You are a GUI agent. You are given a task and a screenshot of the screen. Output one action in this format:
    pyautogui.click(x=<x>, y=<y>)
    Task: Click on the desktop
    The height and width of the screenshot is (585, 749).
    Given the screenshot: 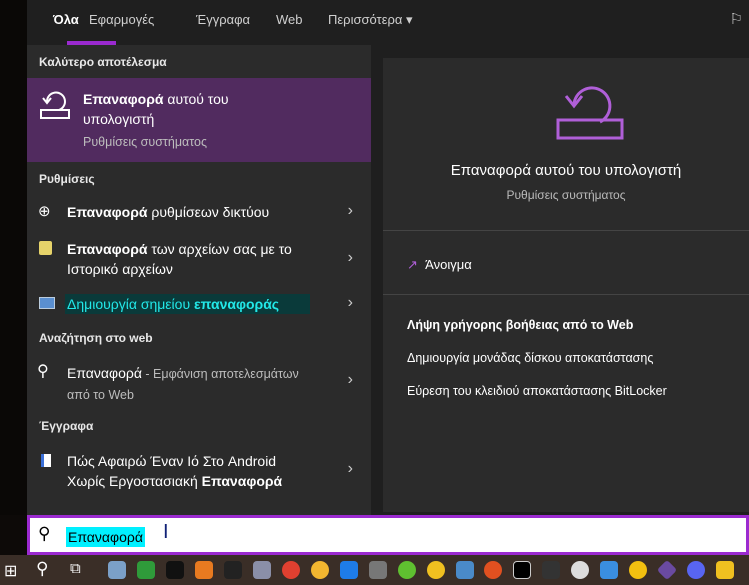 What is the action you would take?
    pyautogui.click(x=13, y=257)
    